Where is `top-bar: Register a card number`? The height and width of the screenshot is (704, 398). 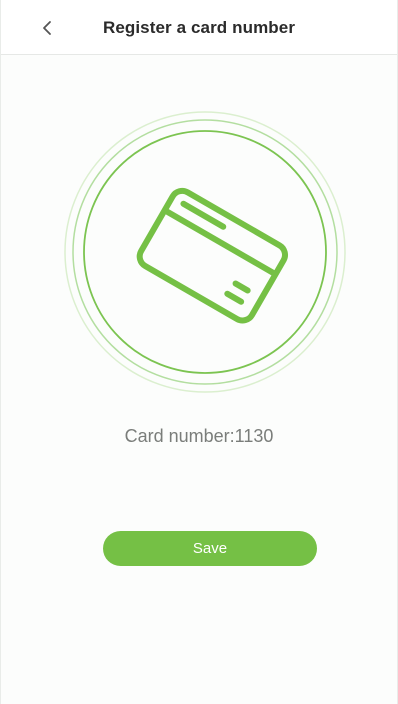
top-bar: Register a card number is located at coordinates (199, 27).